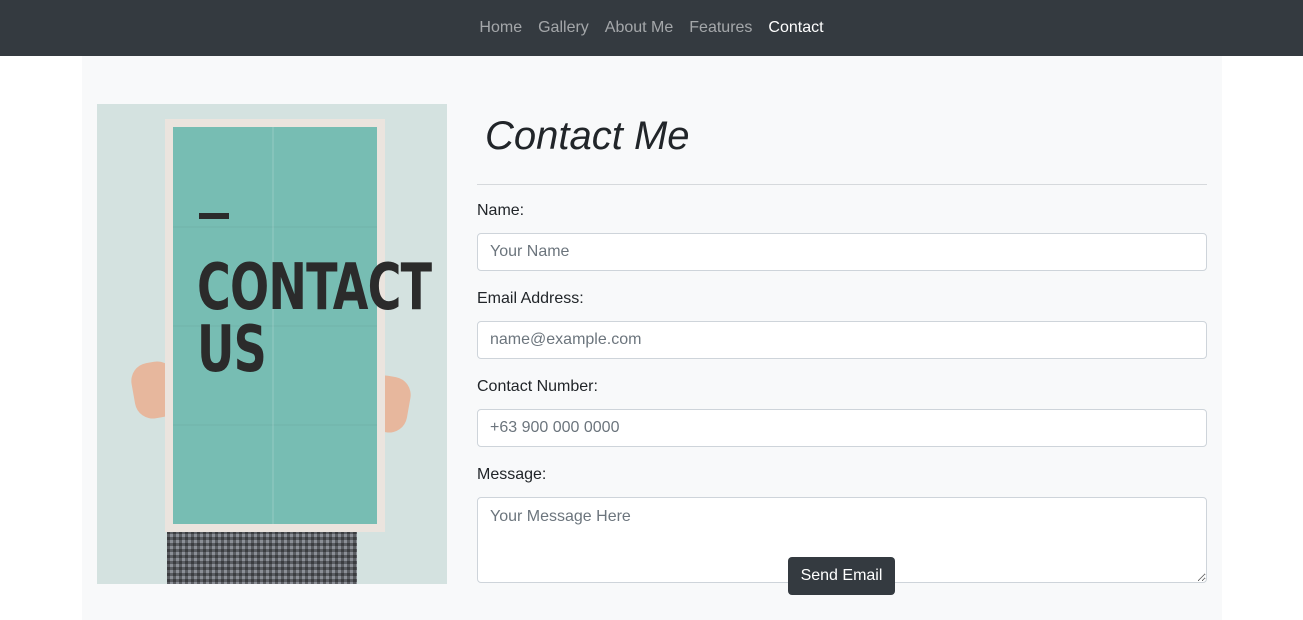 The image size is (1303, 620). I want to click on contact-number-input, so click(842, 428).